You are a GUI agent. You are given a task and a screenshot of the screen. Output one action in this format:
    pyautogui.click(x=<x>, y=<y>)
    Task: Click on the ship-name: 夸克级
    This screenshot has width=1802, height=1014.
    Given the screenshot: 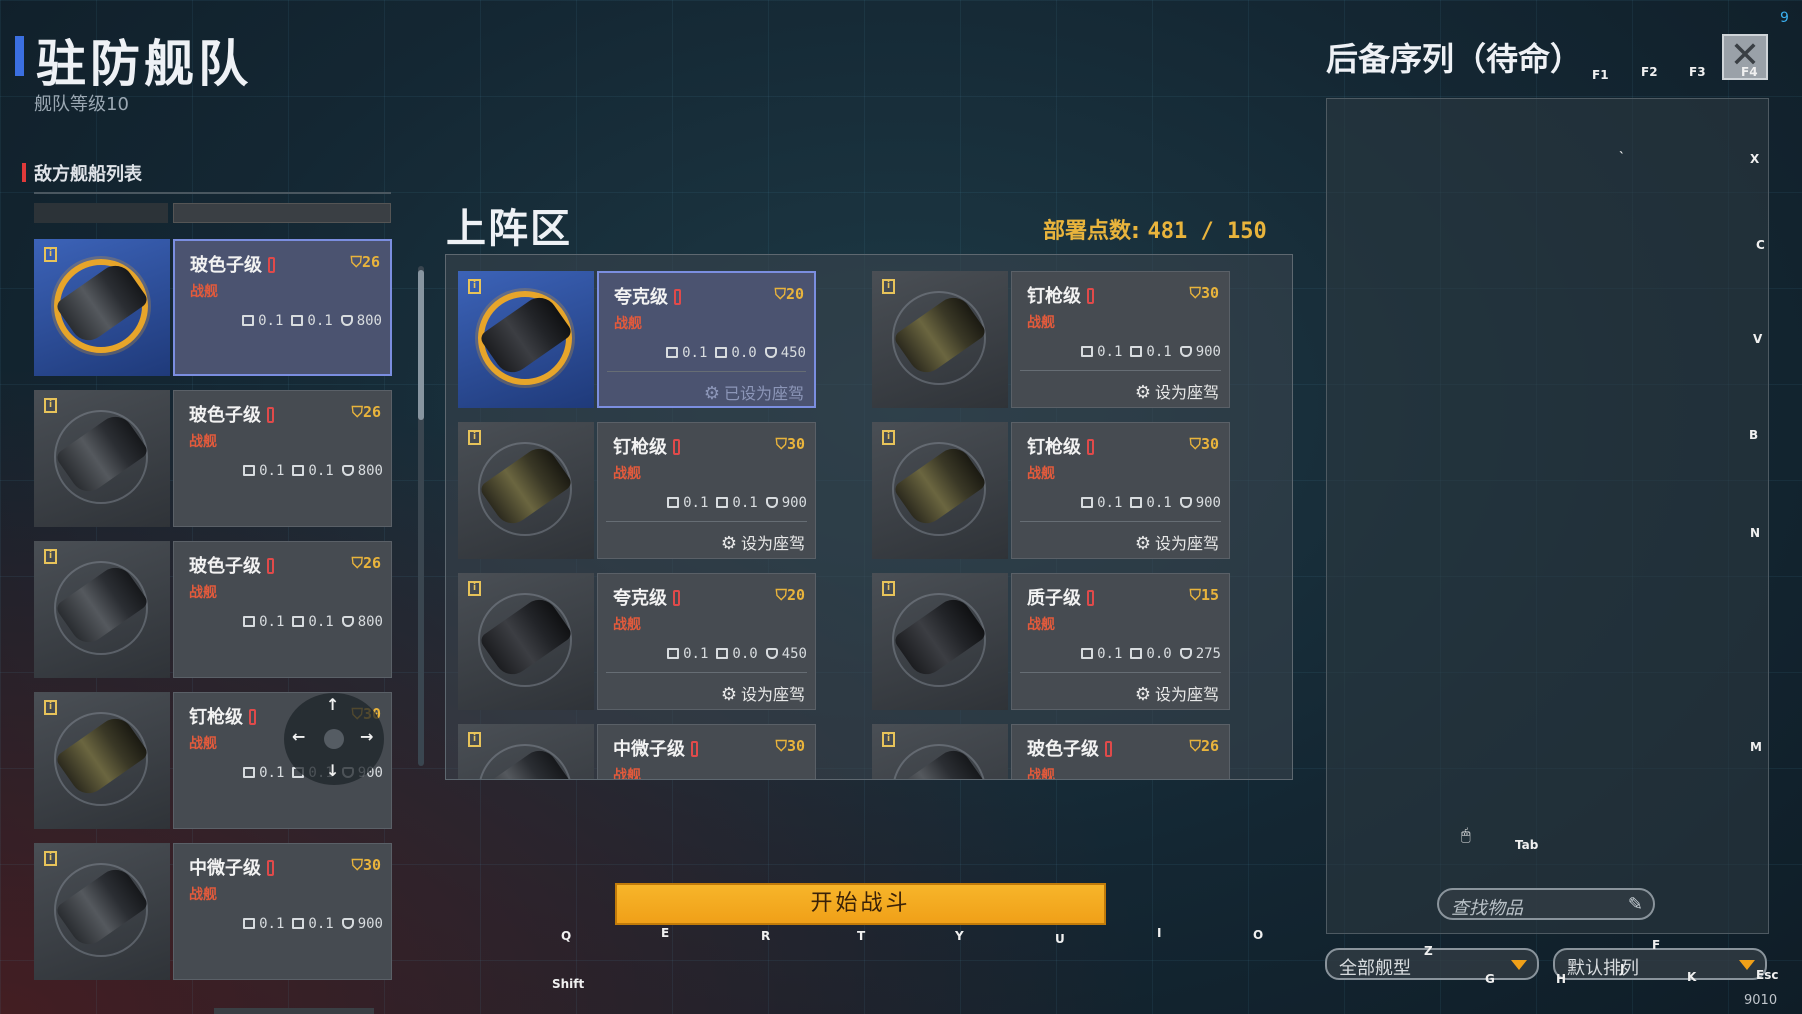 What is the action you would take?
    pyautogui.click(x=646, y=597)
    